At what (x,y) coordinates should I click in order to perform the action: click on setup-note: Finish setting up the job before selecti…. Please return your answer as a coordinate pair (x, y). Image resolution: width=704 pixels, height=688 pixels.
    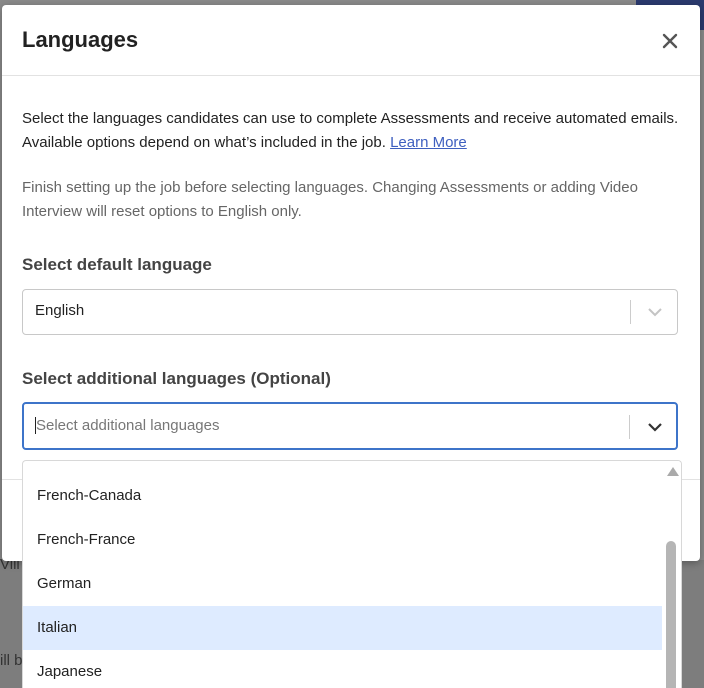
    Looking at the image, I should click on (330, 199).